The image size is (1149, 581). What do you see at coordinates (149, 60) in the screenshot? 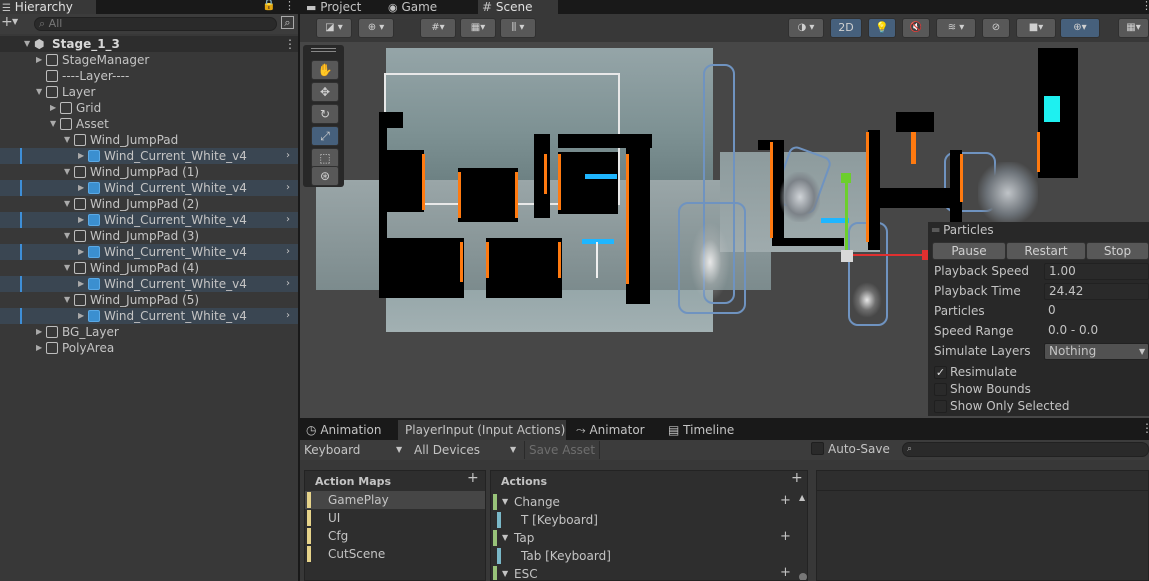
I see `hierarchy-item: ▶ StageManager` at bounding box center [149, 60].